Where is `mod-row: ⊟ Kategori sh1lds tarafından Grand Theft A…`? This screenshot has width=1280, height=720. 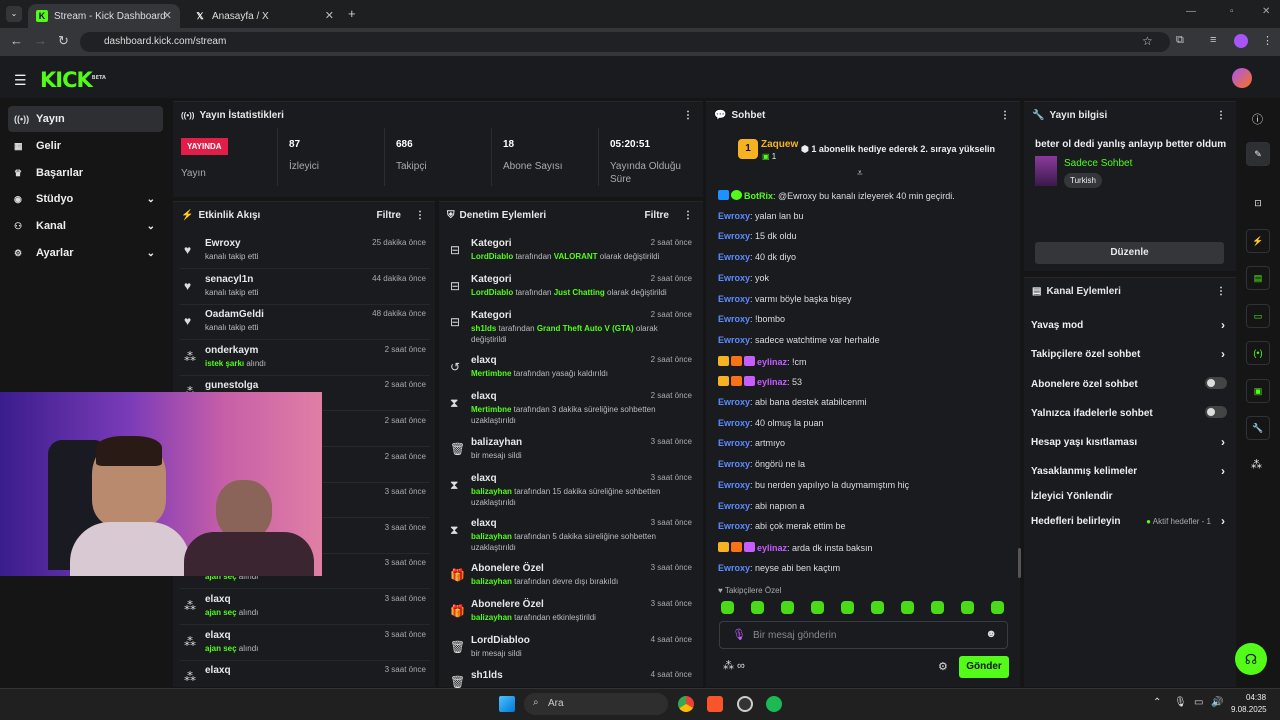
mod-row: ⊟ Kategori sh1lds tarafından Grand Theft A… is located at coordinates (571, 327).